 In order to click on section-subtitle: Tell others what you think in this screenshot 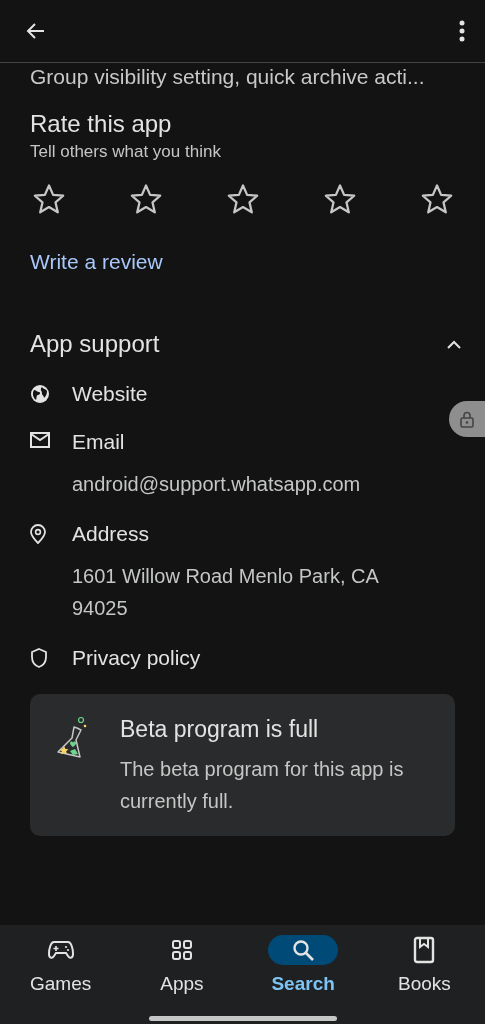, I will do `click(126, 152)`.